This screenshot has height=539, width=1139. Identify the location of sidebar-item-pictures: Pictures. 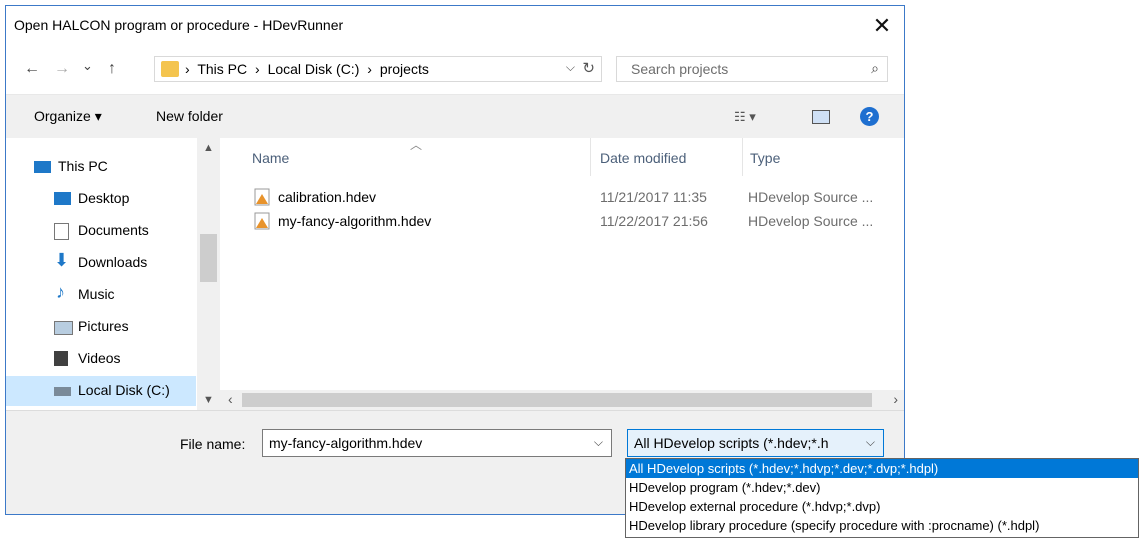
(101, 327).